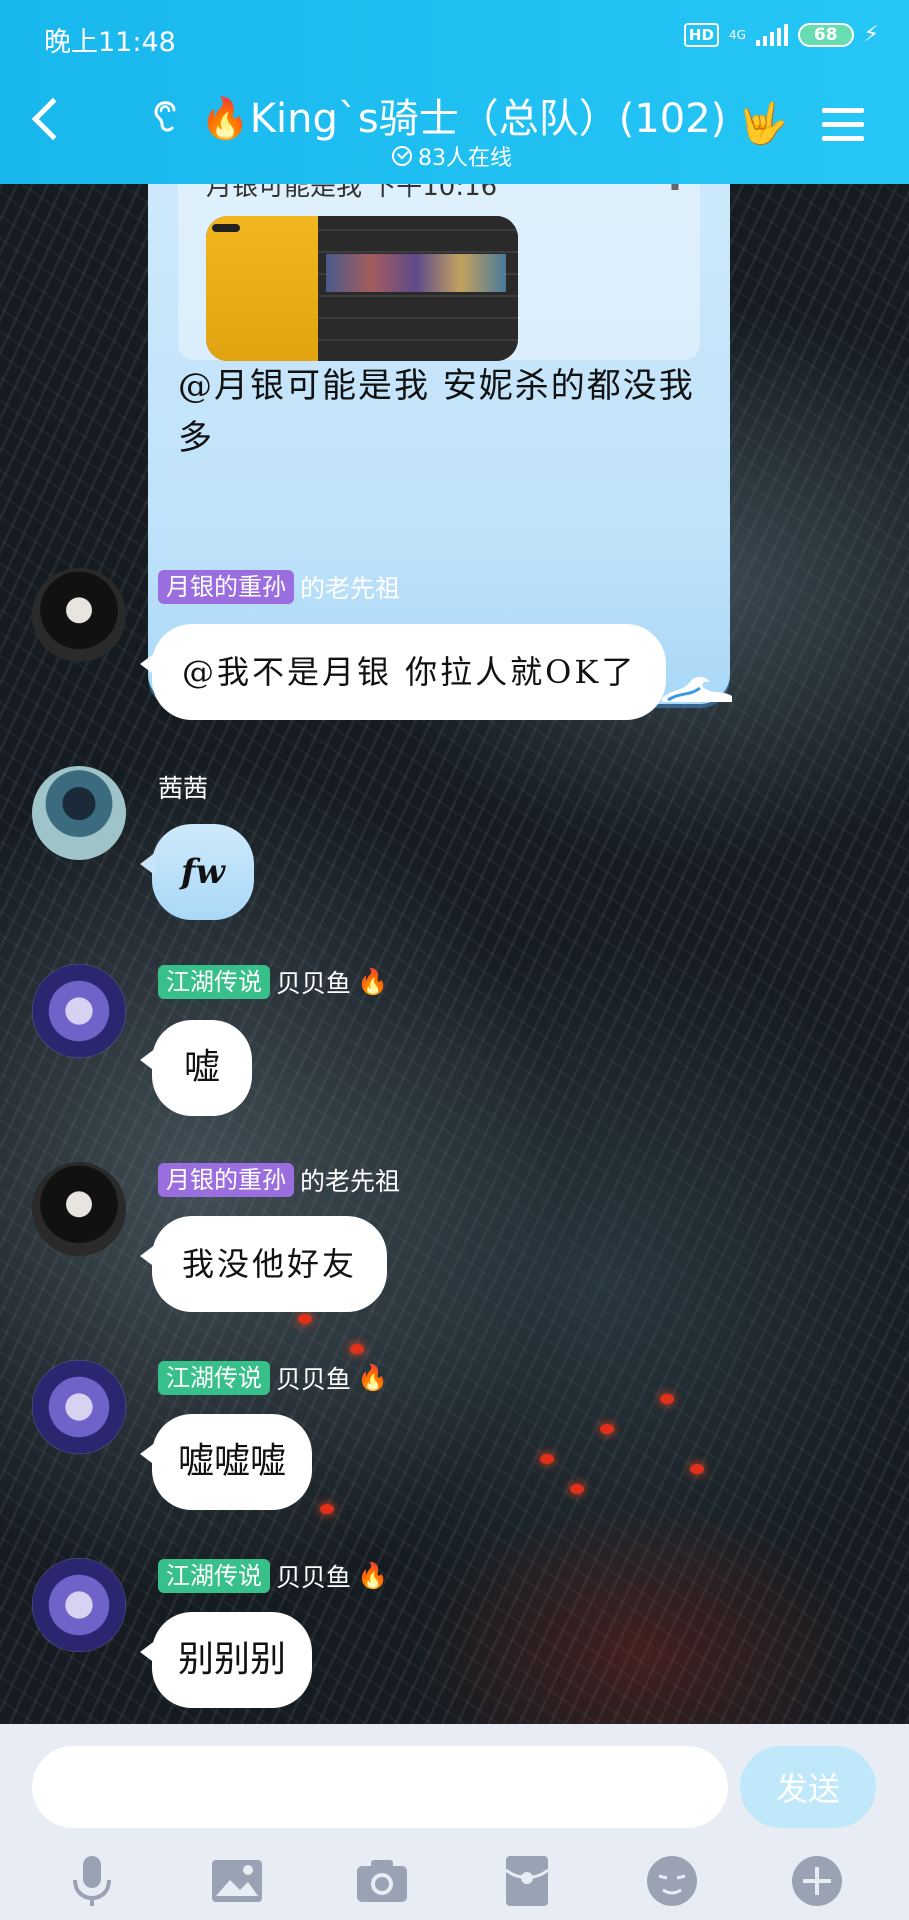  I want to click on screenshot-thumbnail, so click(362, 288).